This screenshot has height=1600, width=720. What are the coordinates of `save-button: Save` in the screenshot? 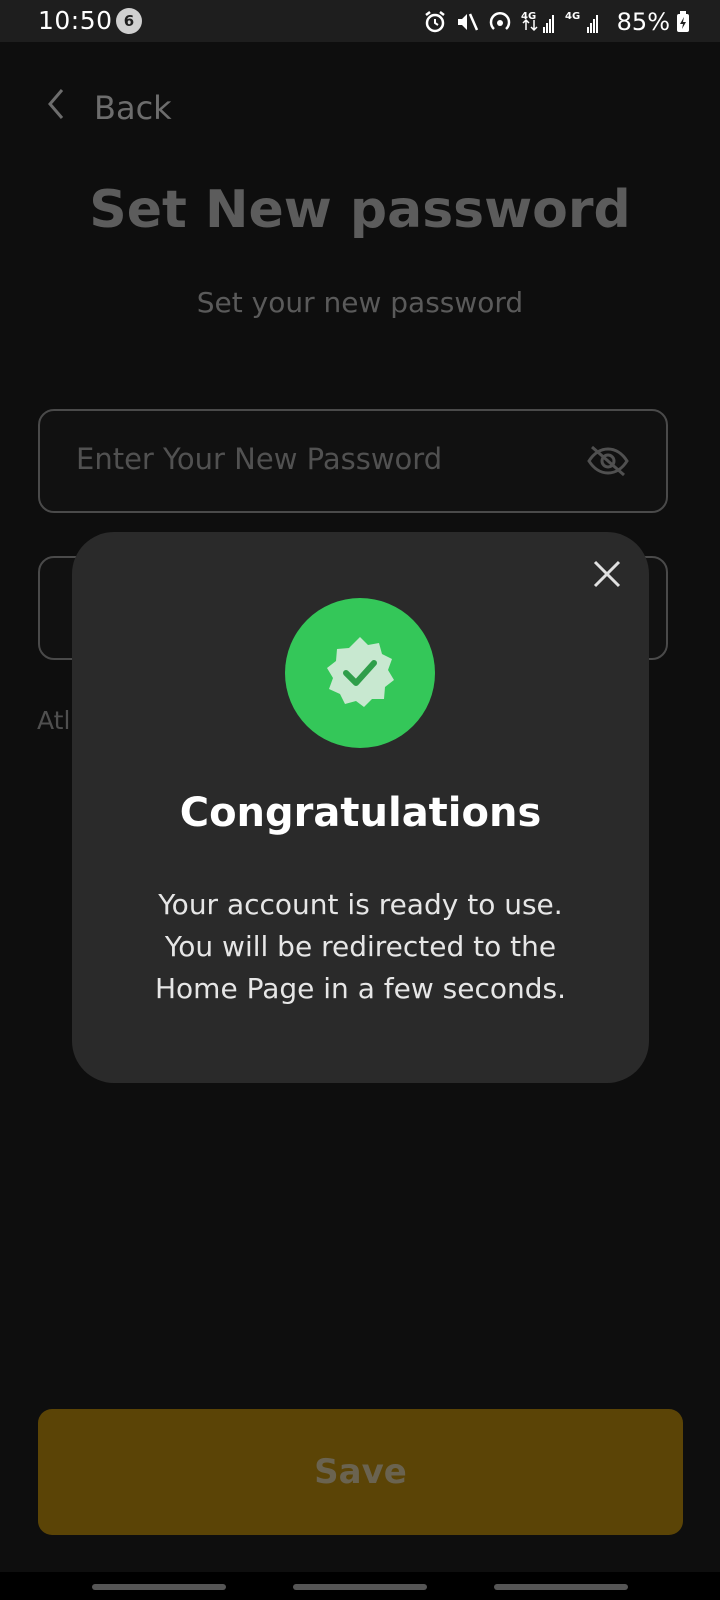 It's located at (360, 1472).